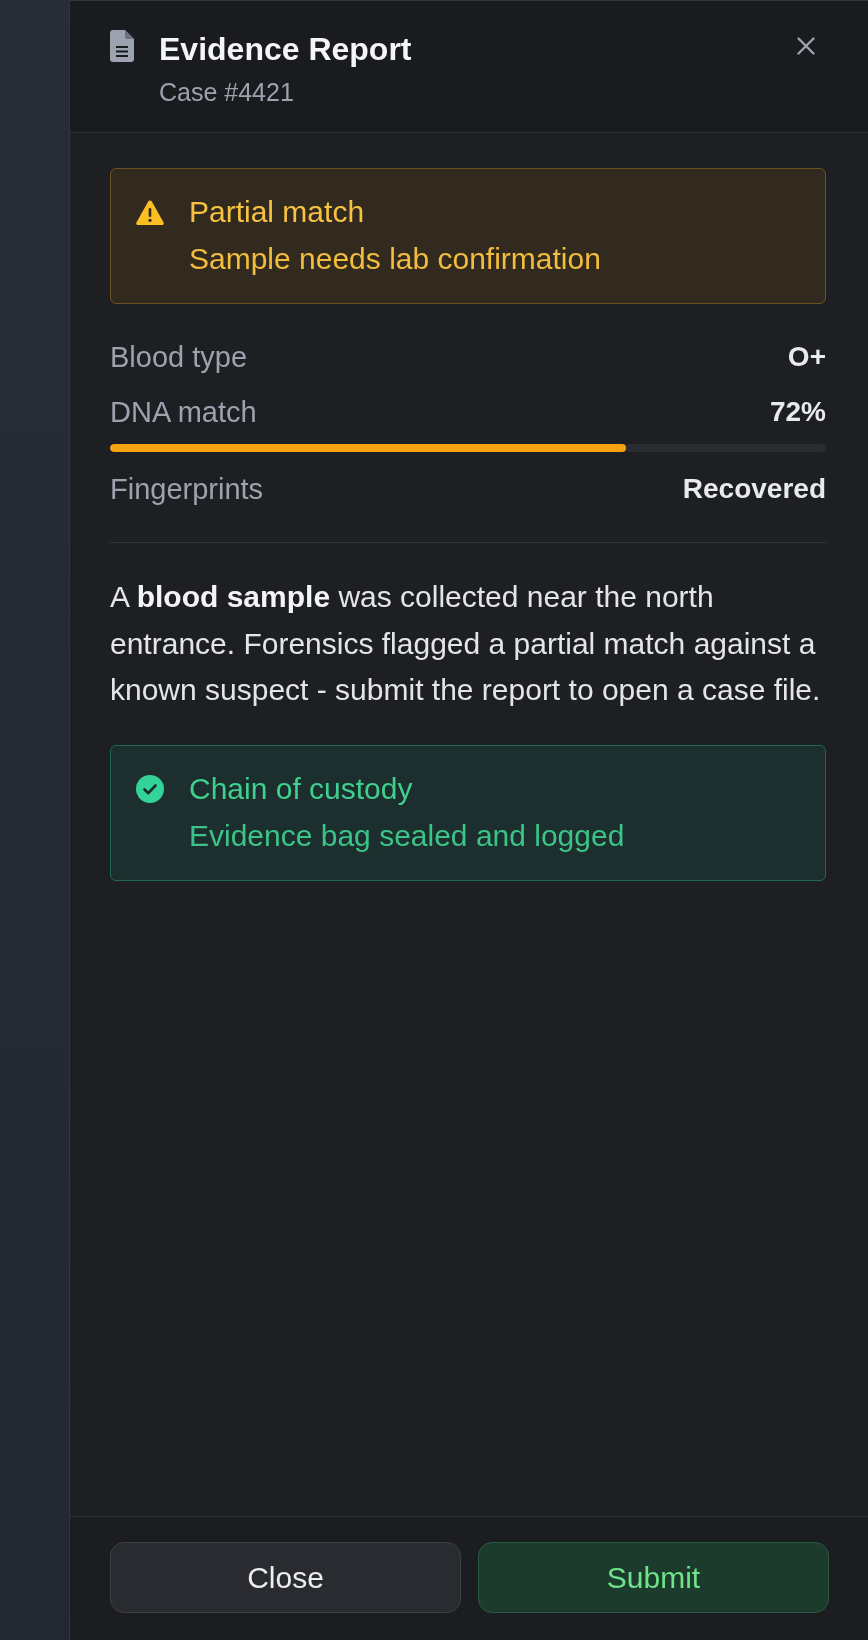  What do you see at coordinates (187, 489) in the screenshot?
I see `fact-label: Fingerprints` at bounding box center [187, 489].